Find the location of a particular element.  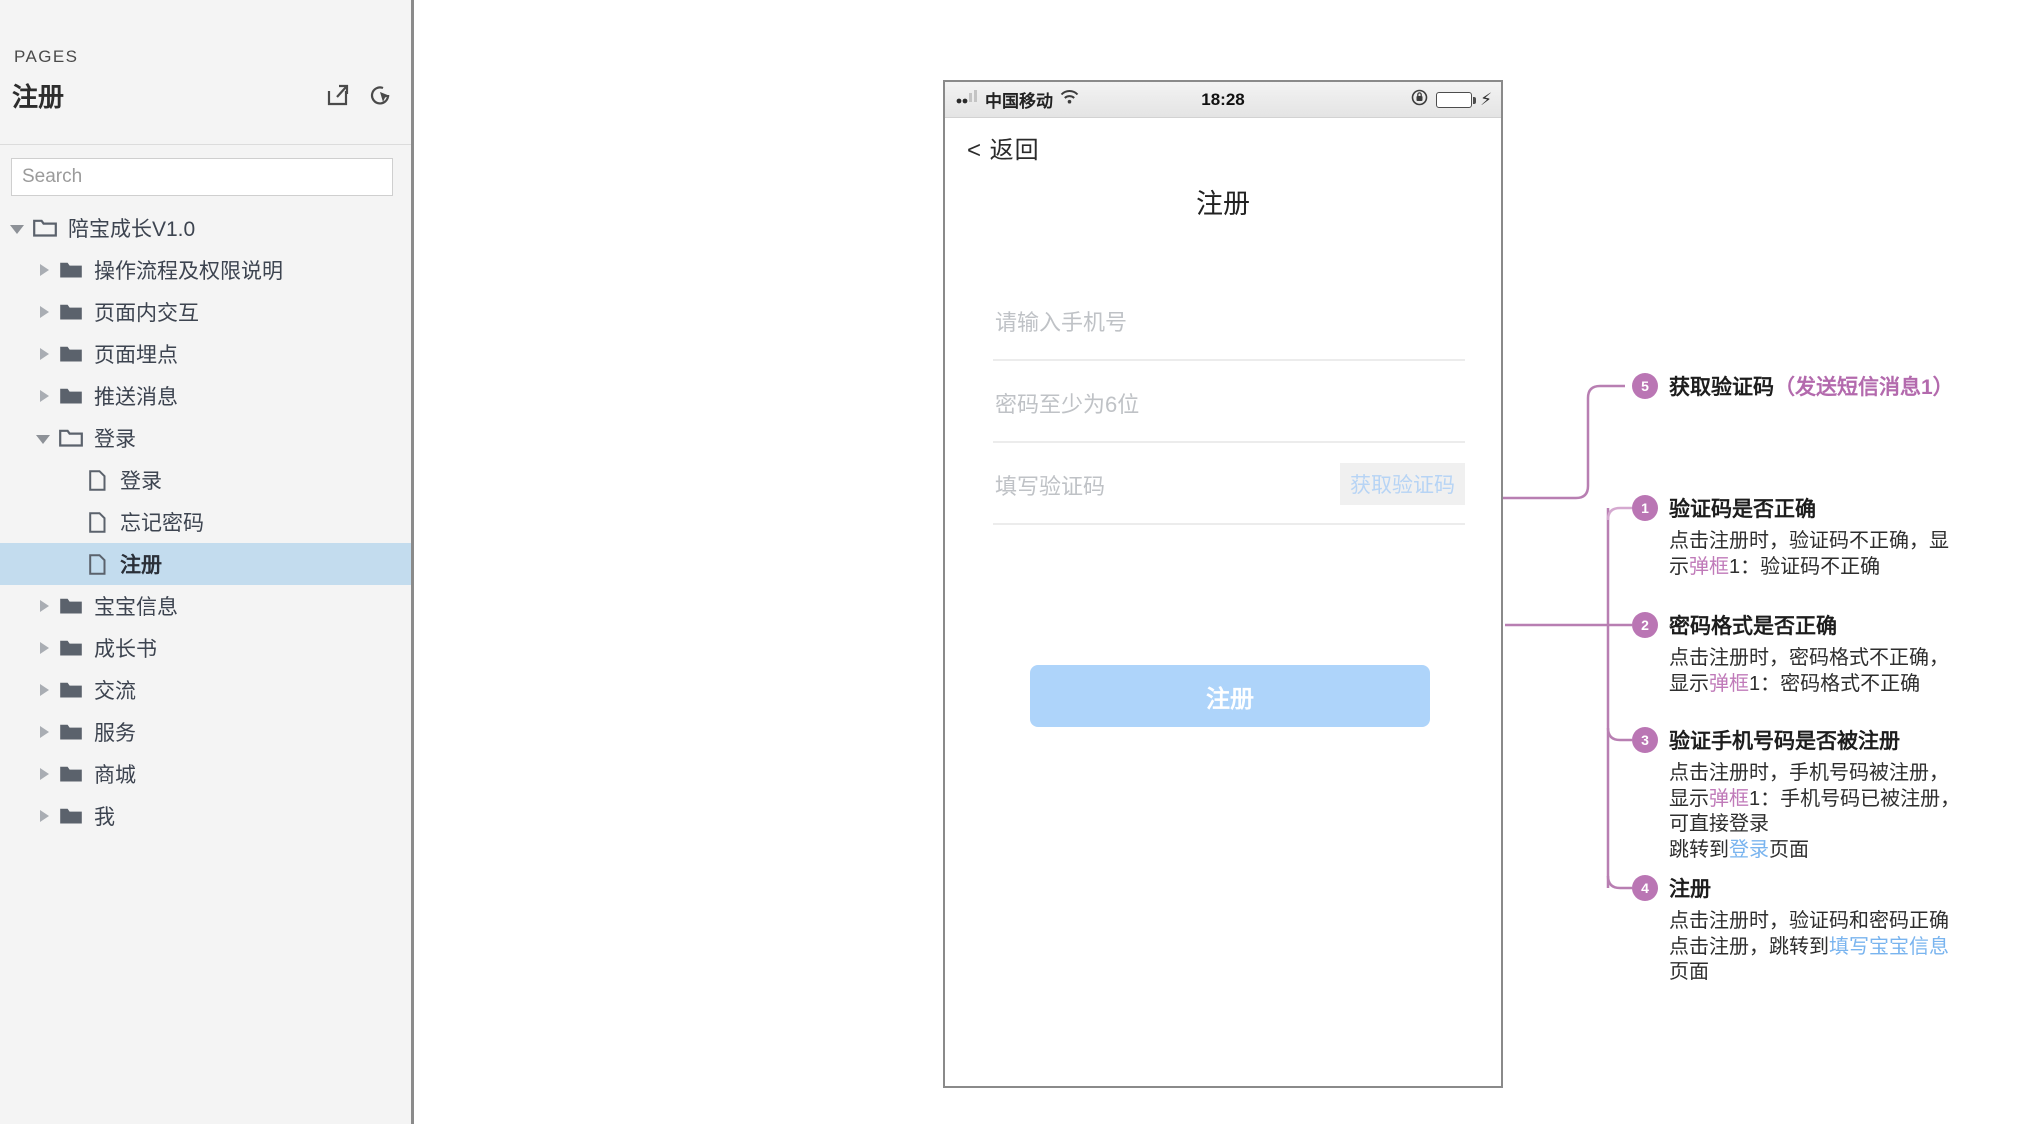

annotation-line: 点击注册，跳转到填写宝宝信息 is located at coordinates (1809, 948).